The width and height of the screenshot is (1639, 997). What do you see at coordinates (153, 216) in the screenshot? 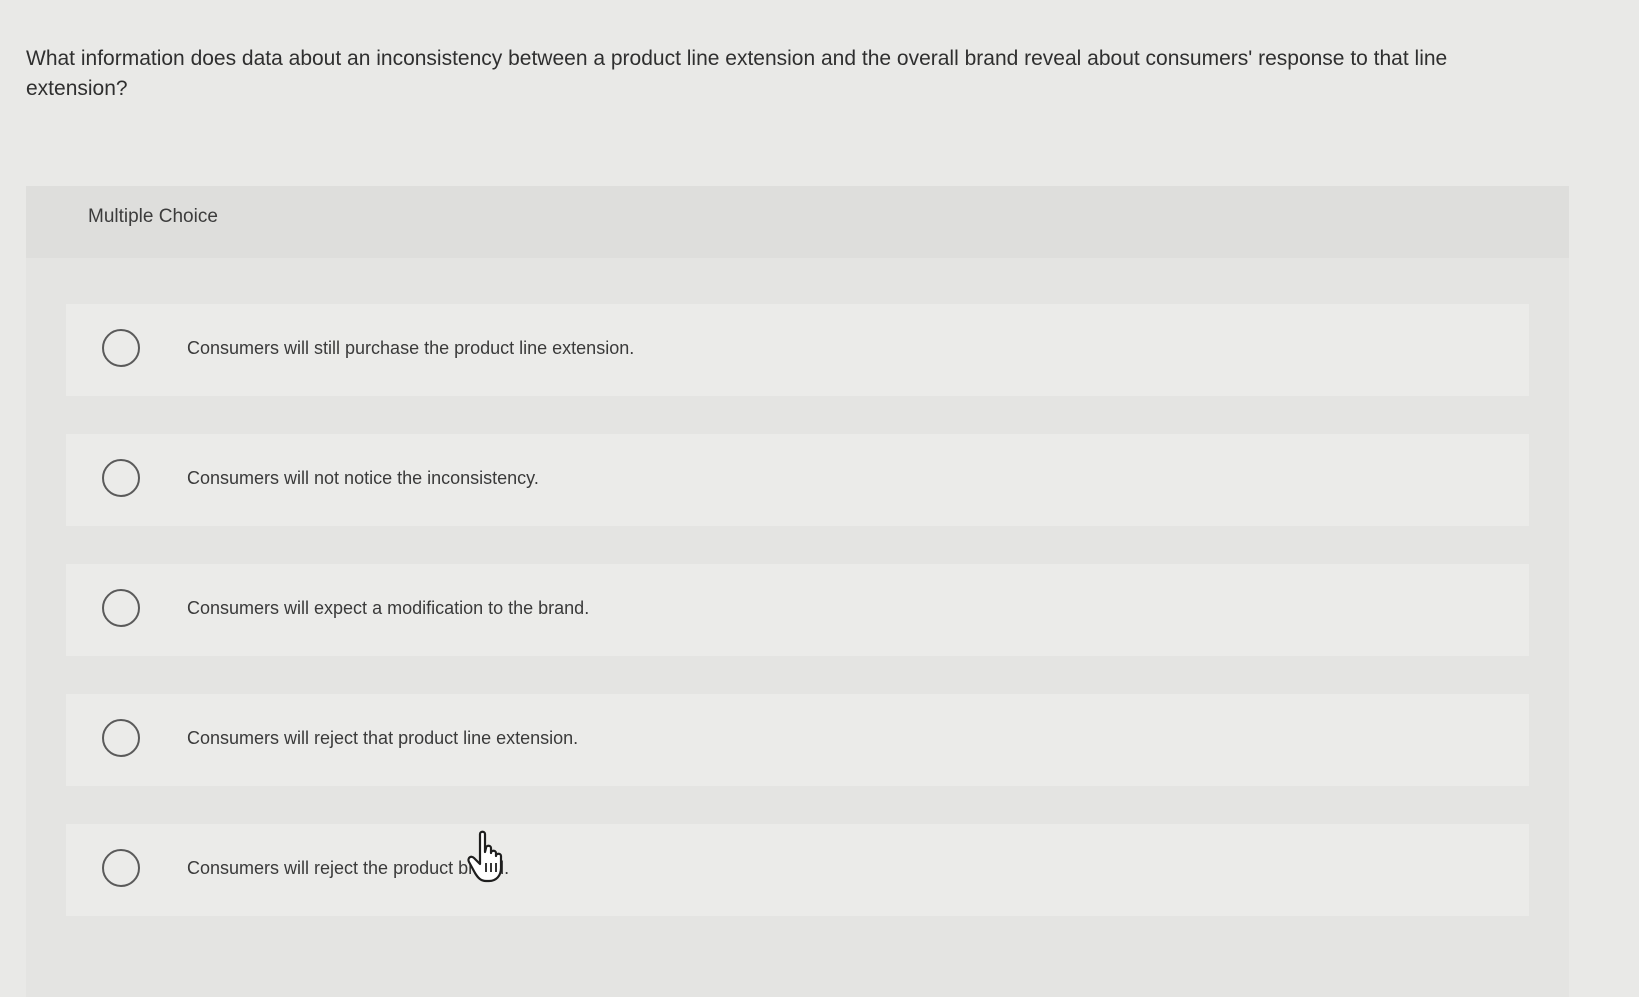
I see `panel-title: Multiple Choice` at bounding box center [153, 216].